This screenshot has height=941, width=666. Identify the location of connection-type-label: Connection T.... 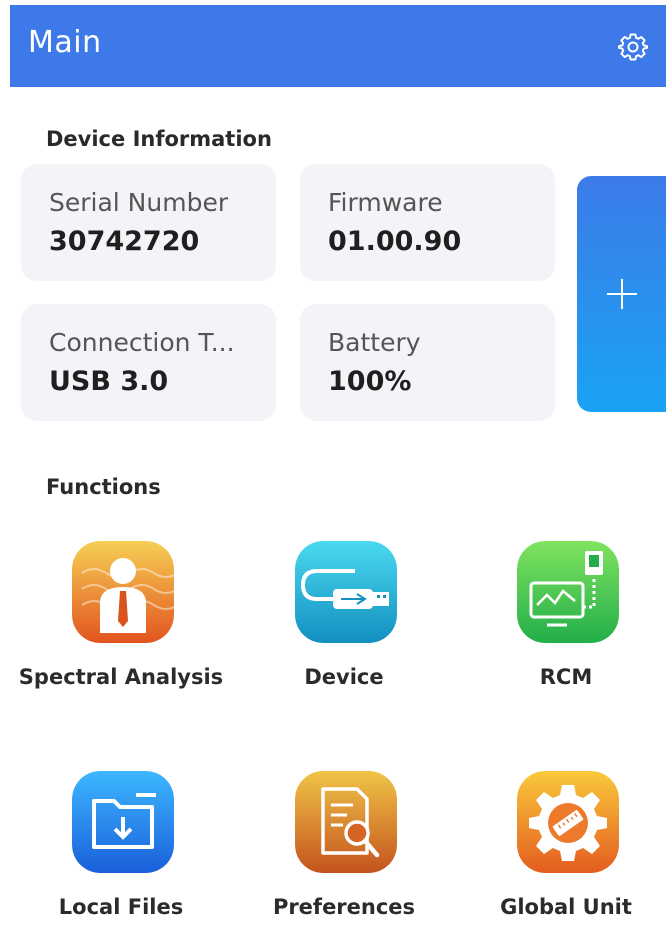
(142, 342).